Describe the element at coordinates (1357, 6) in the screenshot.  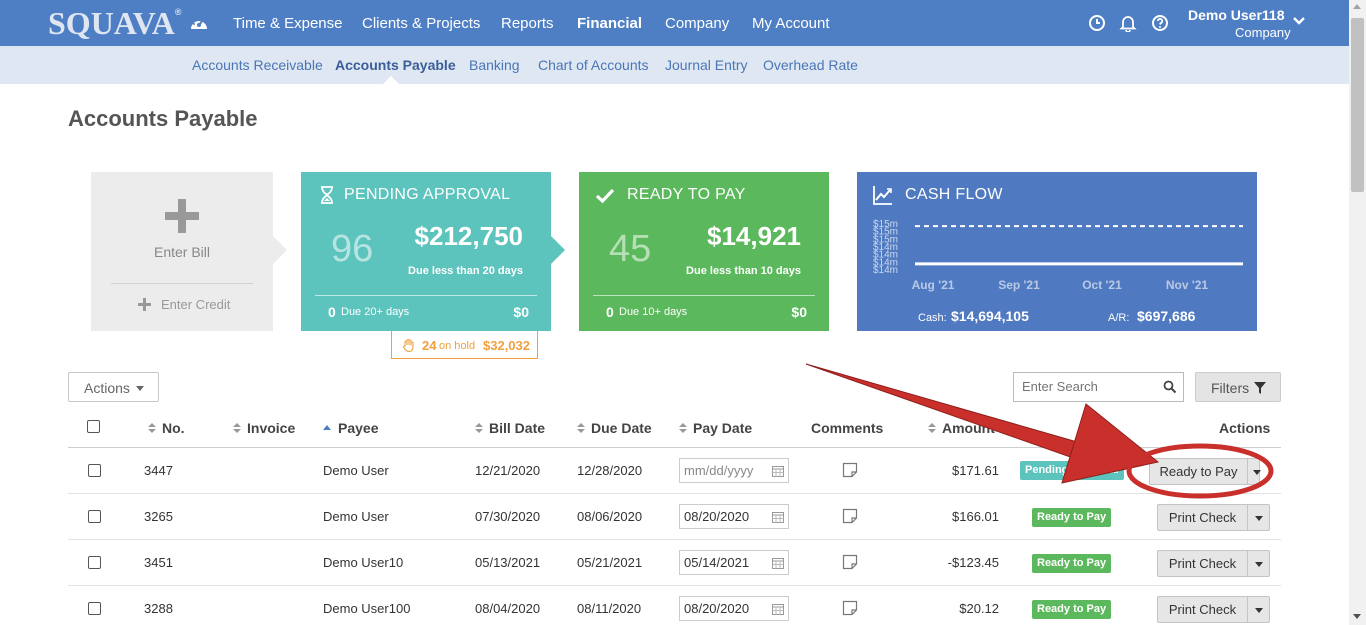
I see `scroll-up-arrow-icon` at that location.